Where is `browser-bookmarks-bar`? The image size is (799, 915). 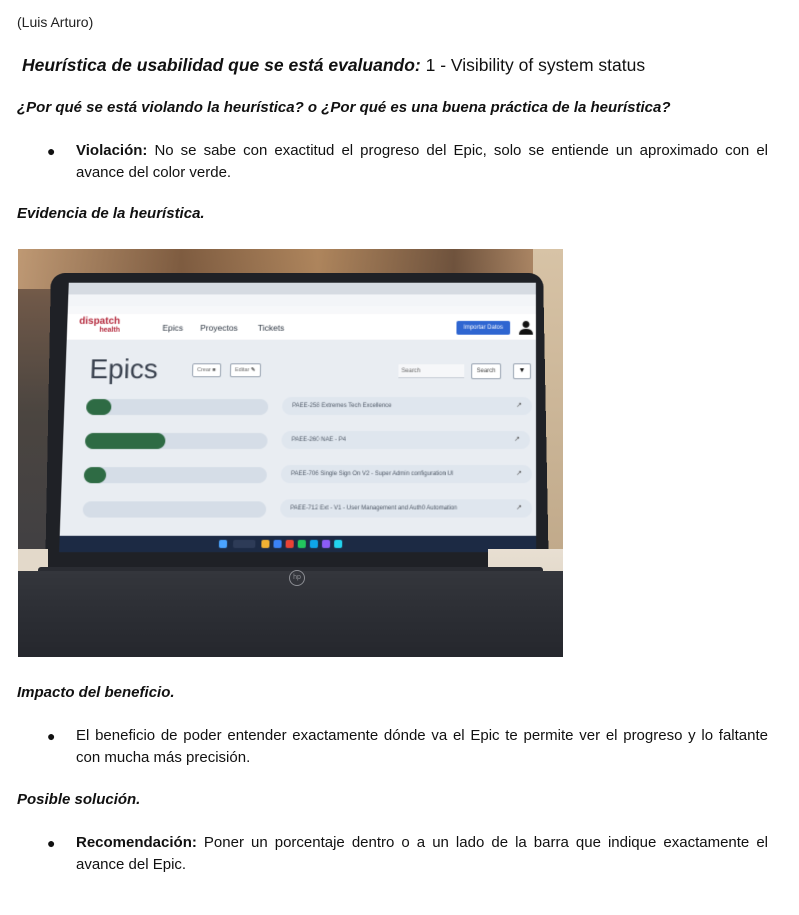 browser-bookmarks-bar is located at coordinates (302, 310).